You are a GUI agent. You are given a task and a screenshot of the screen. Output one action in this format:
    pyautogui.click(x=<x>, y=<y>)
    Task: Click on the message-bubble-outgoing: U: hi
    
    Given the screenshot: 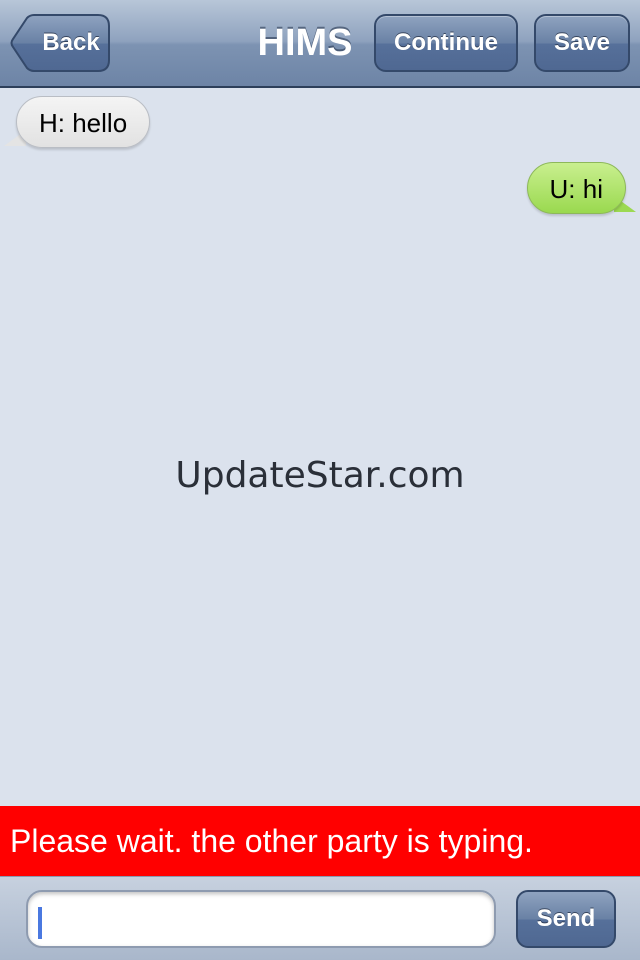 What is the action you would take?
    pyautogui.click(x=576, y=188)
    